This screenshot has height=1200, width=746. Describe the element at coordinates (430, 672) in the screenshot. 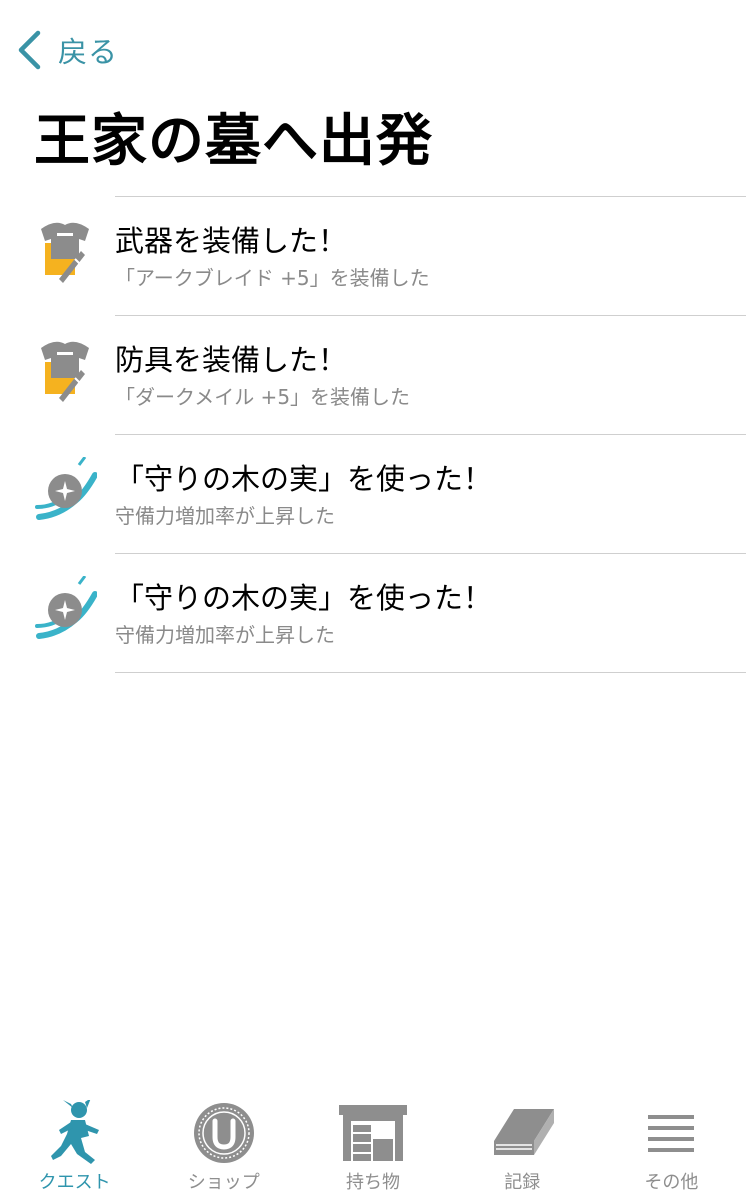

I see `divider` at that location.